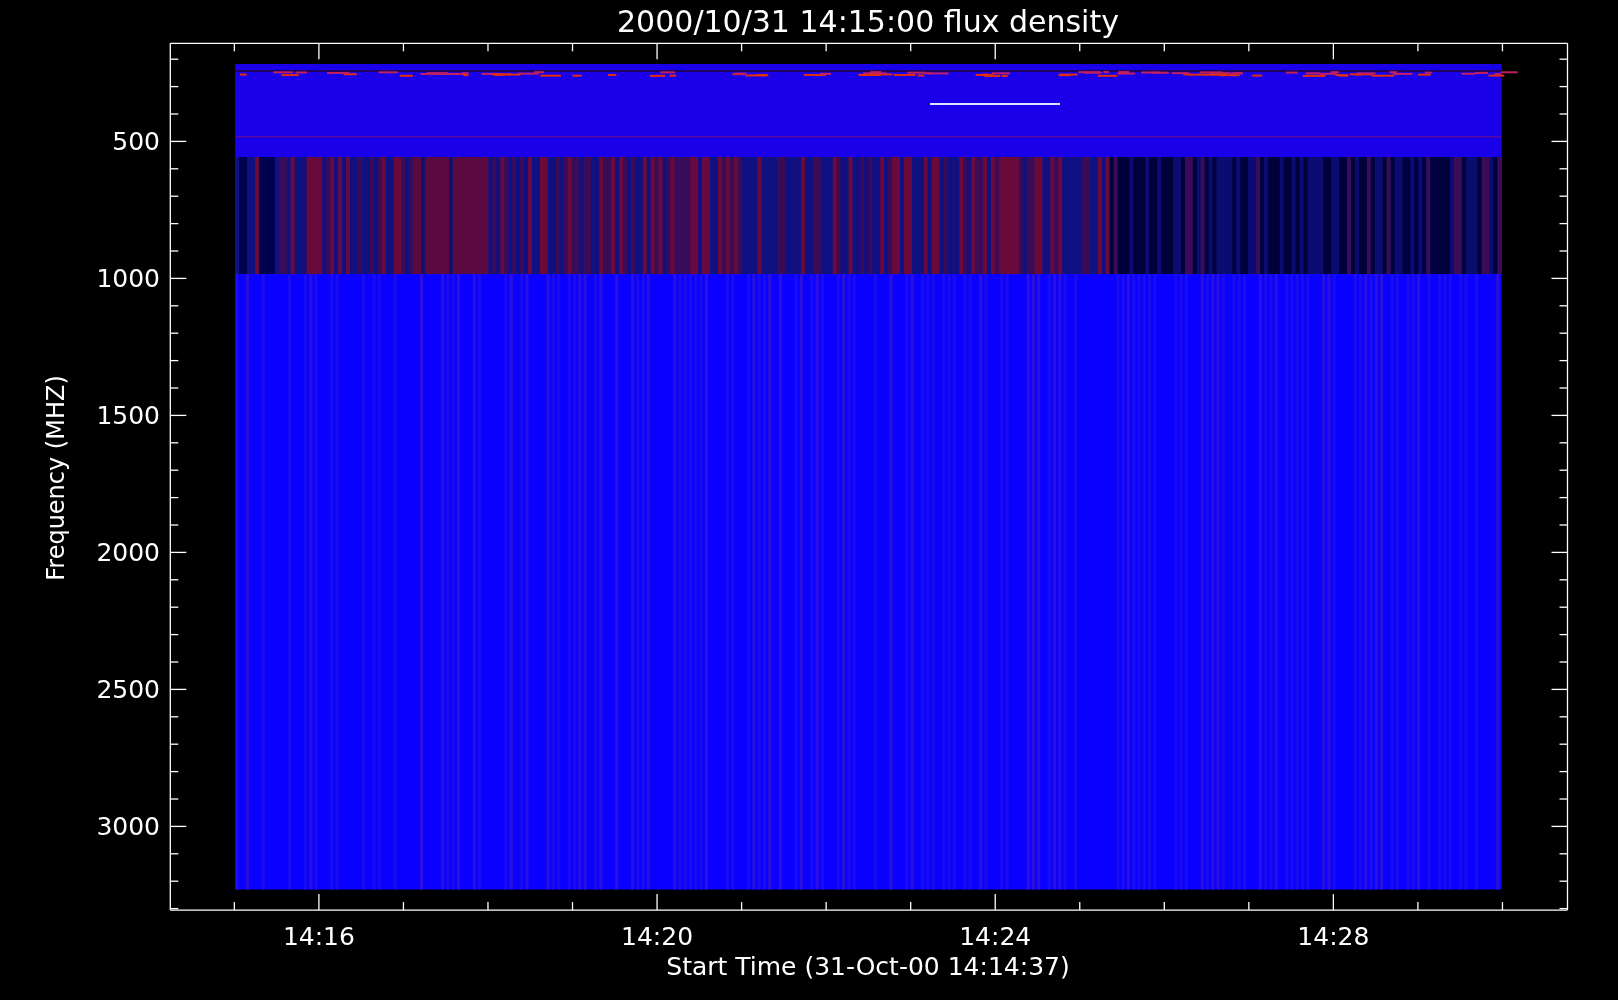 This screenshot has height=1000, width=1618. What do you see at coordinates (136, 142) in the screenshot?
I see `y-tick-label: 500` at bounding box center [136, 142].